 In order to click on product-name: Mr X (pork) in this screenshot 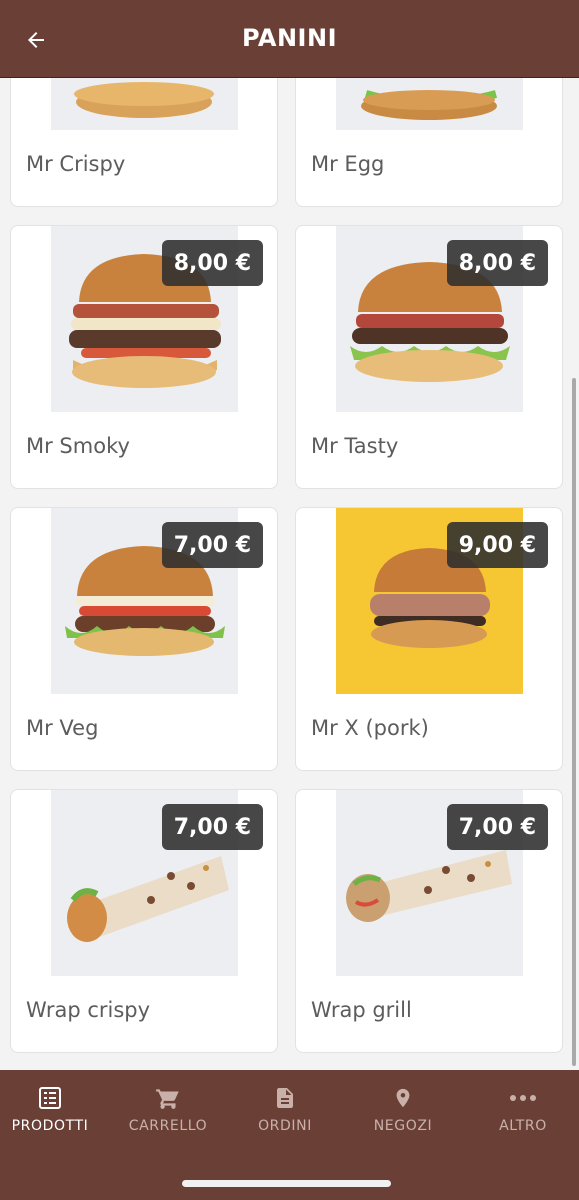, I will do `click(370, 728)`.